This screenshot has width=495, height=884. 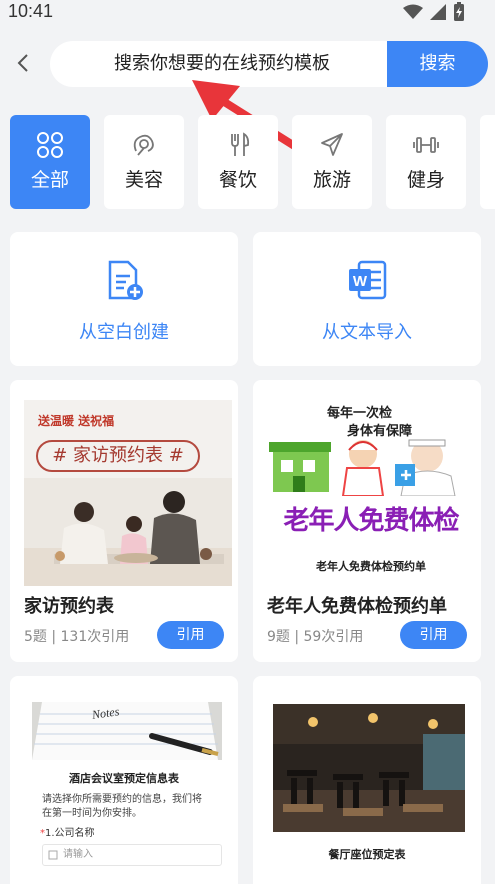 I want to click on tab-all: 全部, so click(x=50, y=162).